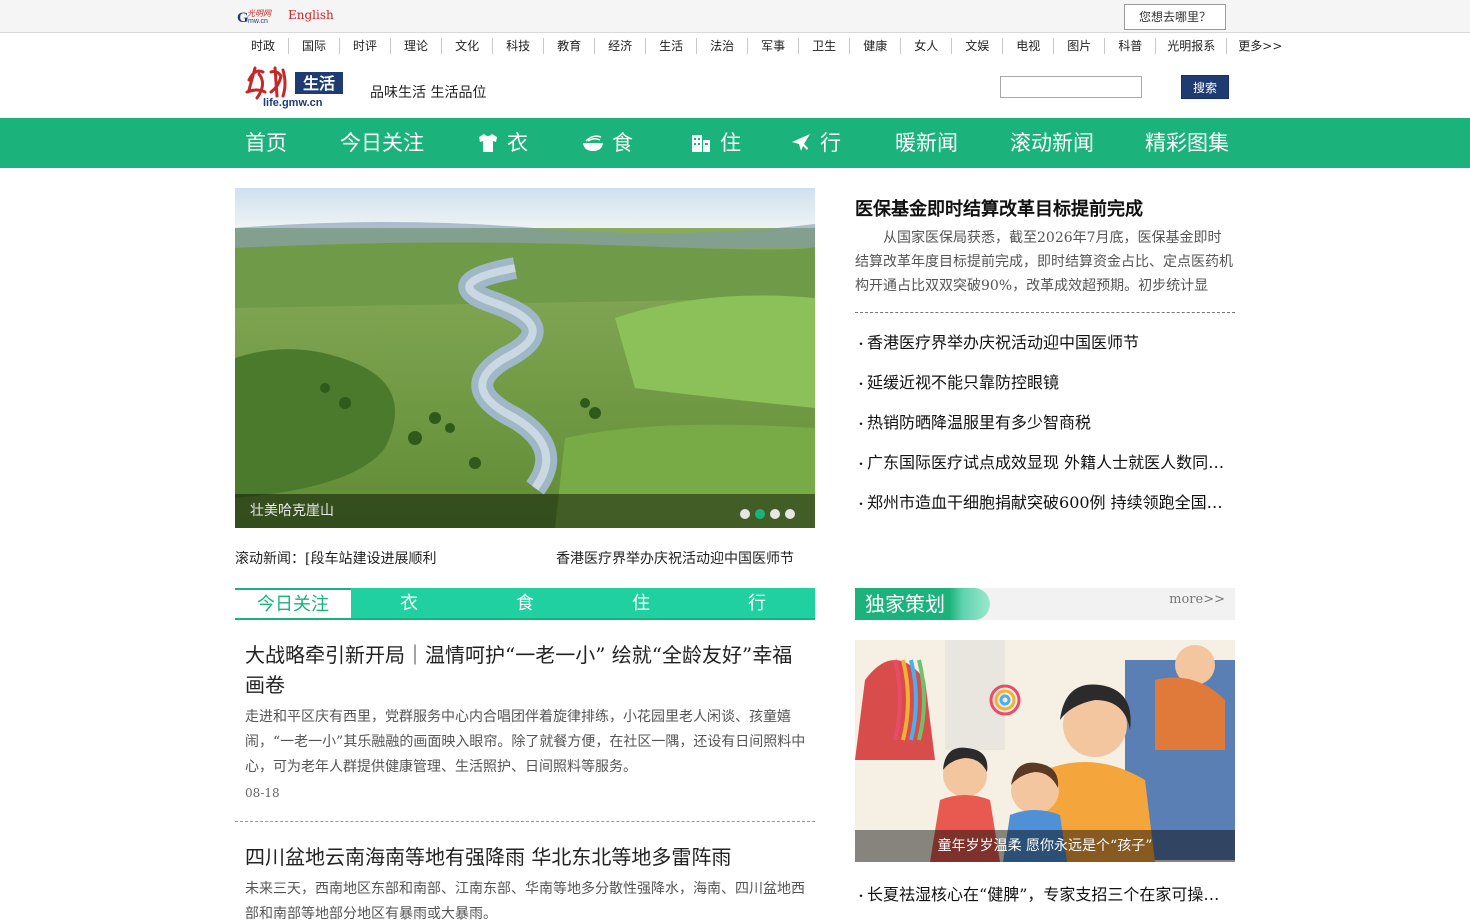  I want to click on gmw-logo: G 光明网 mw.cn, so click(258, 16).